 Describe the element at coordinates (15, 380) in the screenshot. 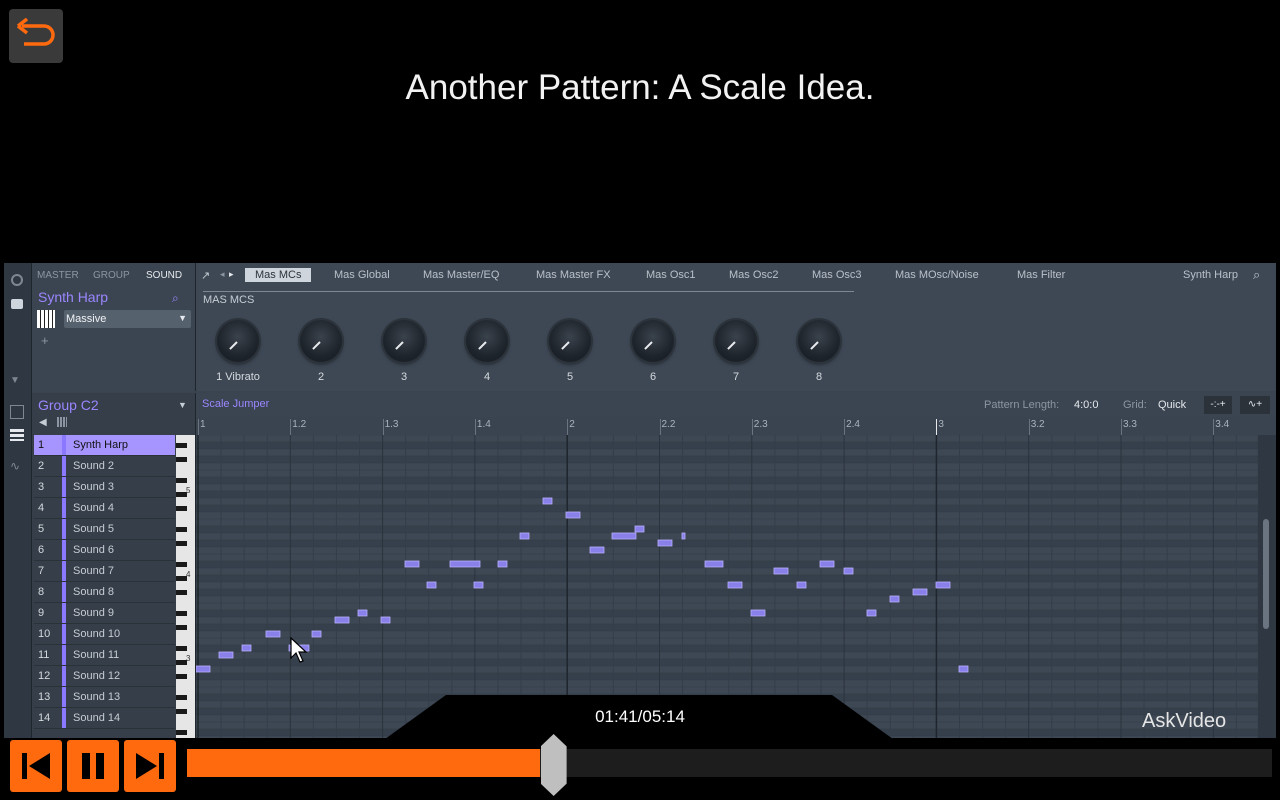

I see `collapse-icon: ▼` at that location.